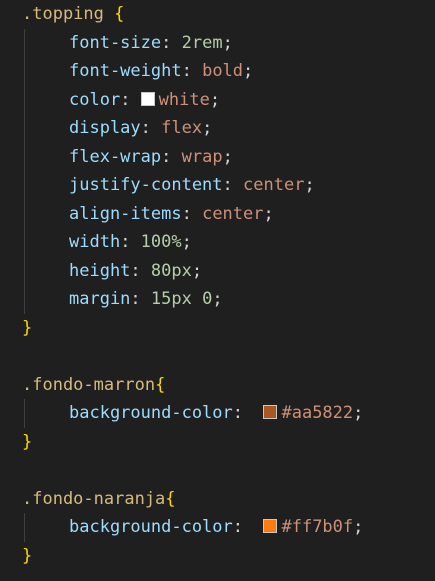  What do you see at coordinates (146, 185) in the screenshot?
I see `css-property: justify-content` at bounding box center [146, 185].